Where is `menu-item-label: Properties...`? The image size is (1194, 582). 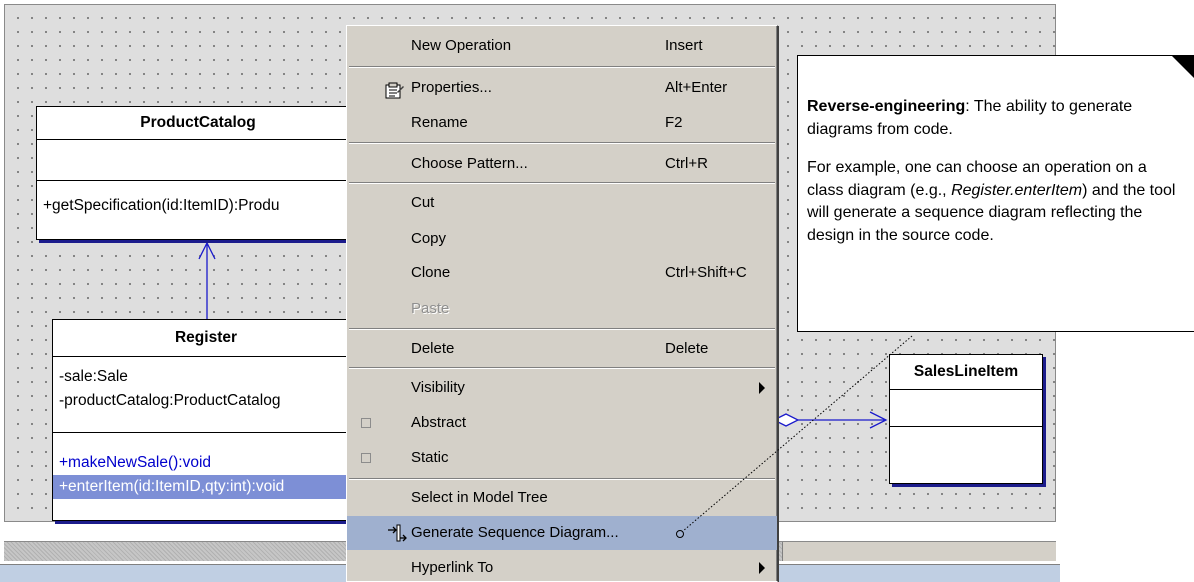
menu-item-label: Properties... is located at coordinates (451, 87).